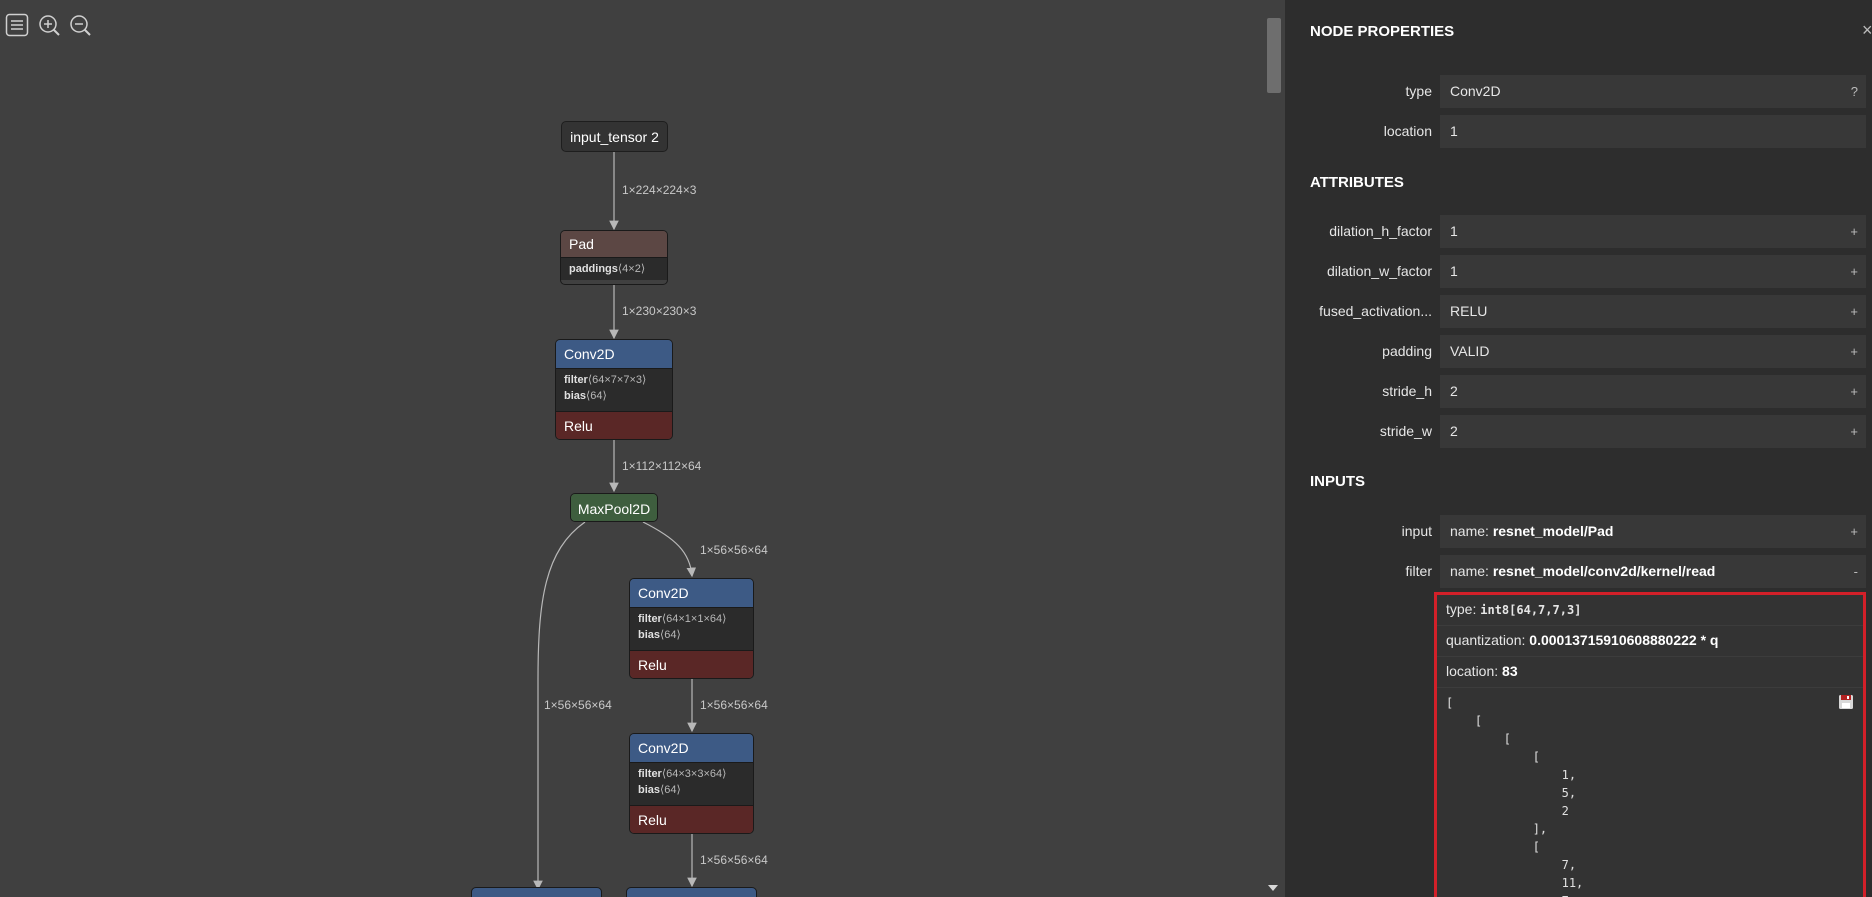 The image size is (1872, 897). Describe the element at coordinates (1379, 271) in the screenshot. I see `attr-name: dilation_w_factor` at that location.